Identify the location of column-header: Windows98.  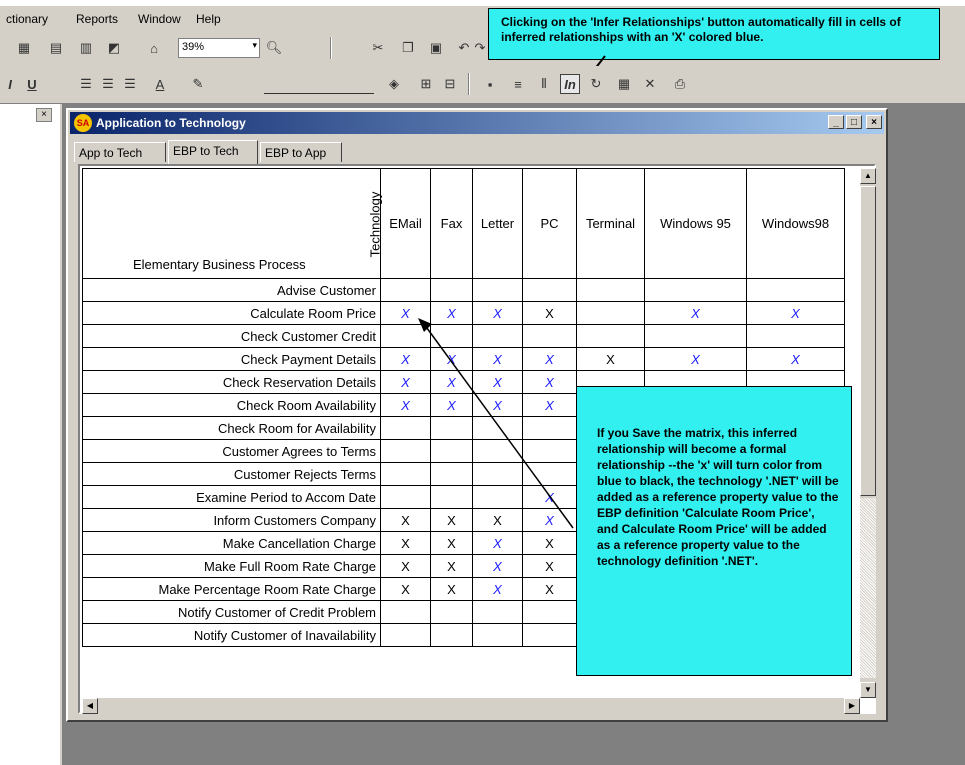
(795, 223).